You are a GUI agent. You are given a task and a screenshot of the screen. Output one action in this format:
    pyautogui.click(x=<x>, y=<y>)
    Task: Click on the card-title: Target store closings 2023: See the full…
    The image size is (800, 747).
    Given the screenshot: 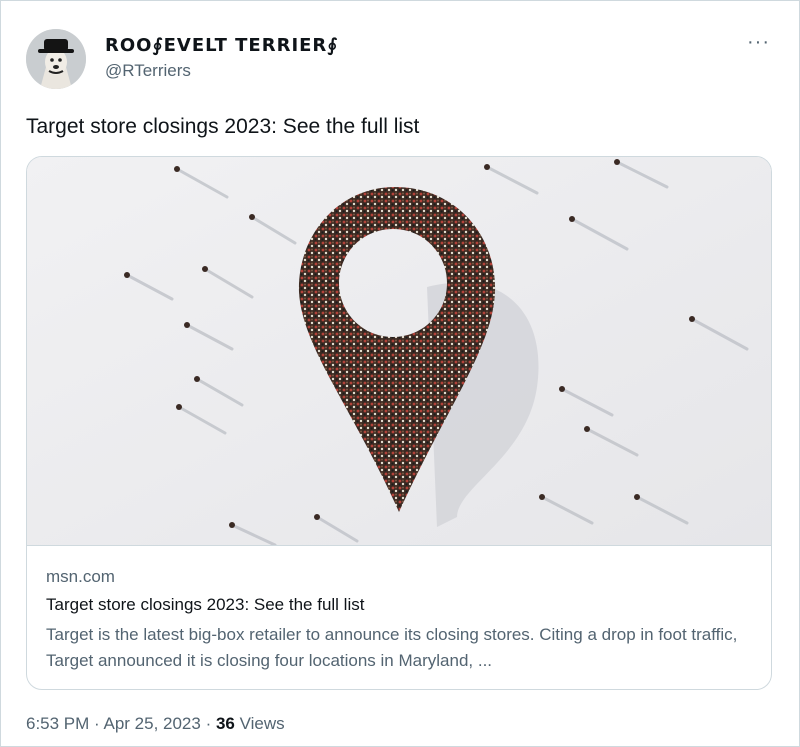 What is the action you would take?
    pyautogui.click(x=205, y=604)
    